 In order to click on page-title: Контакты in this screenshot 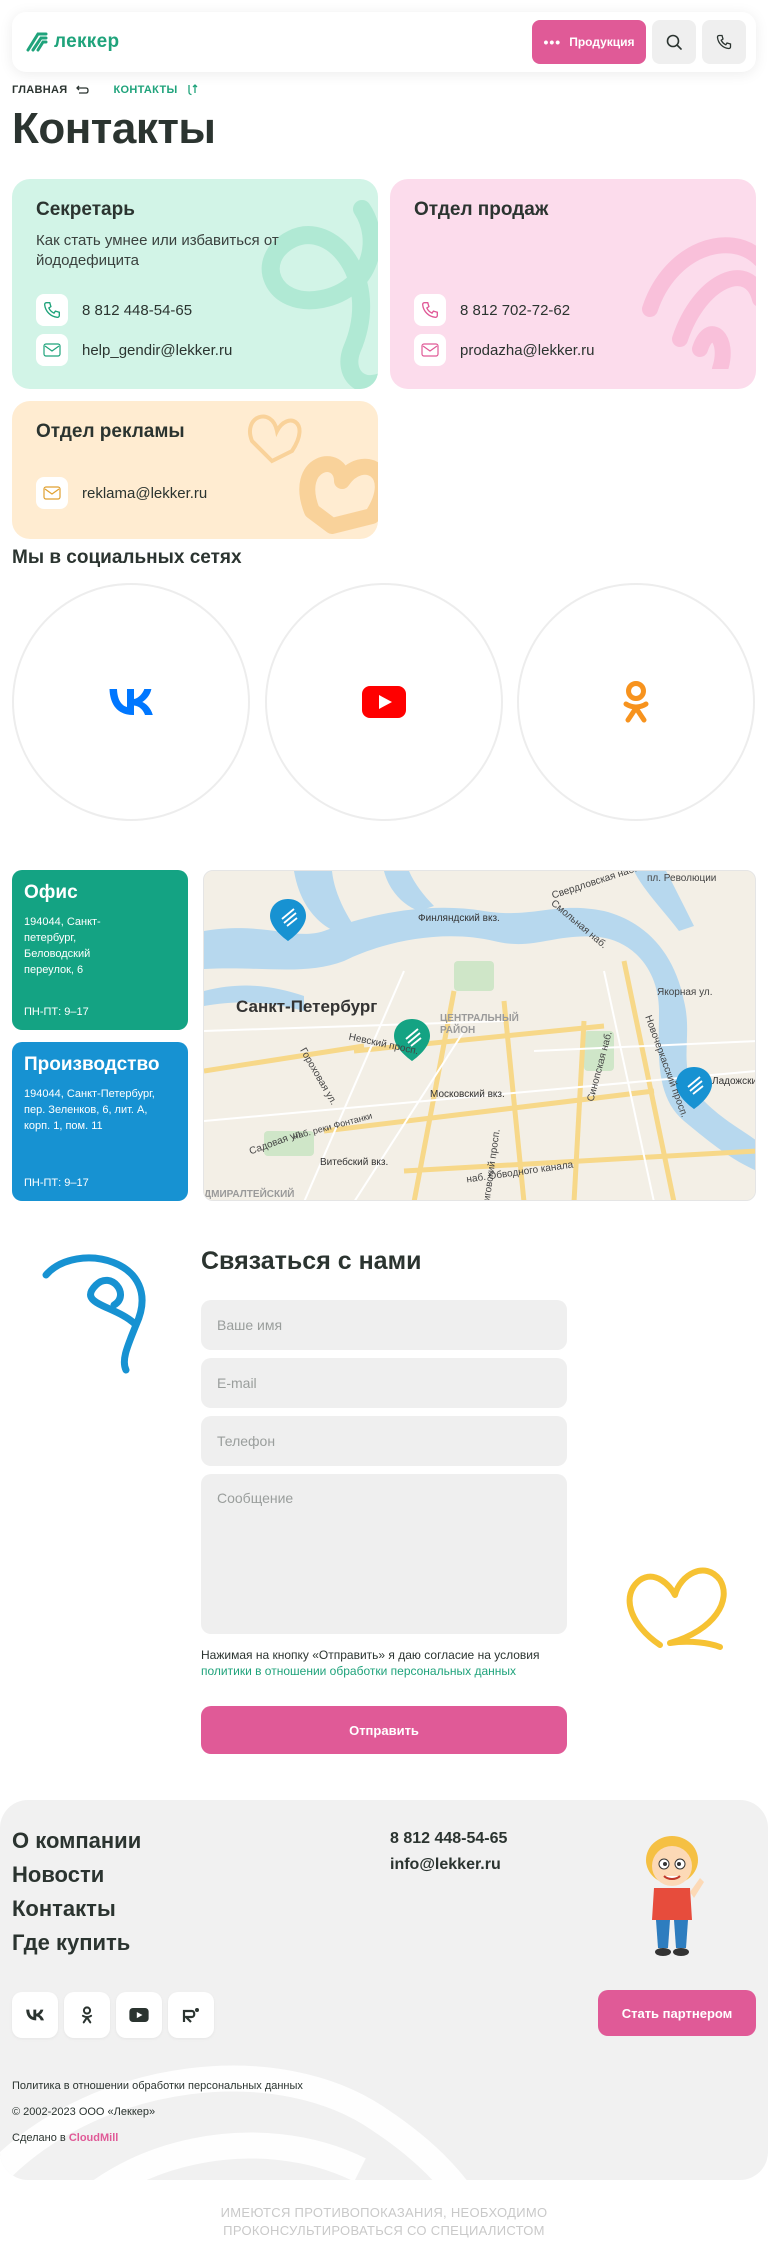, I will do `click(114, 128)`.